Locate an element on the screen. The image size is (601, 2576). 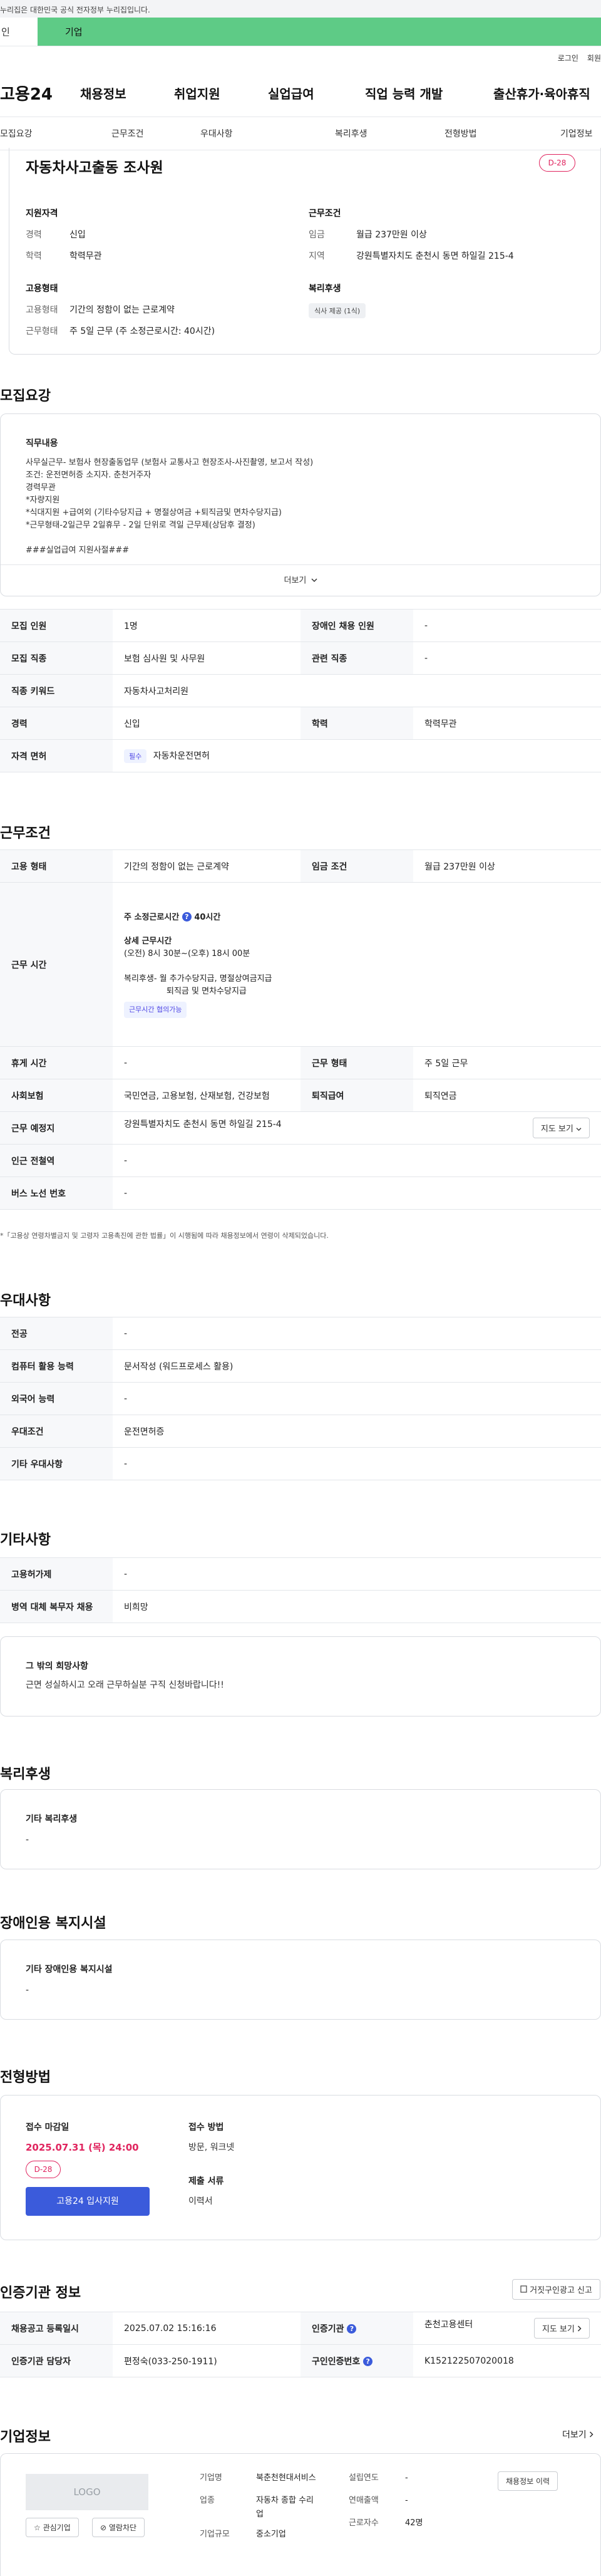
disabled-box-value: - is located at coordinates (27, 1990).